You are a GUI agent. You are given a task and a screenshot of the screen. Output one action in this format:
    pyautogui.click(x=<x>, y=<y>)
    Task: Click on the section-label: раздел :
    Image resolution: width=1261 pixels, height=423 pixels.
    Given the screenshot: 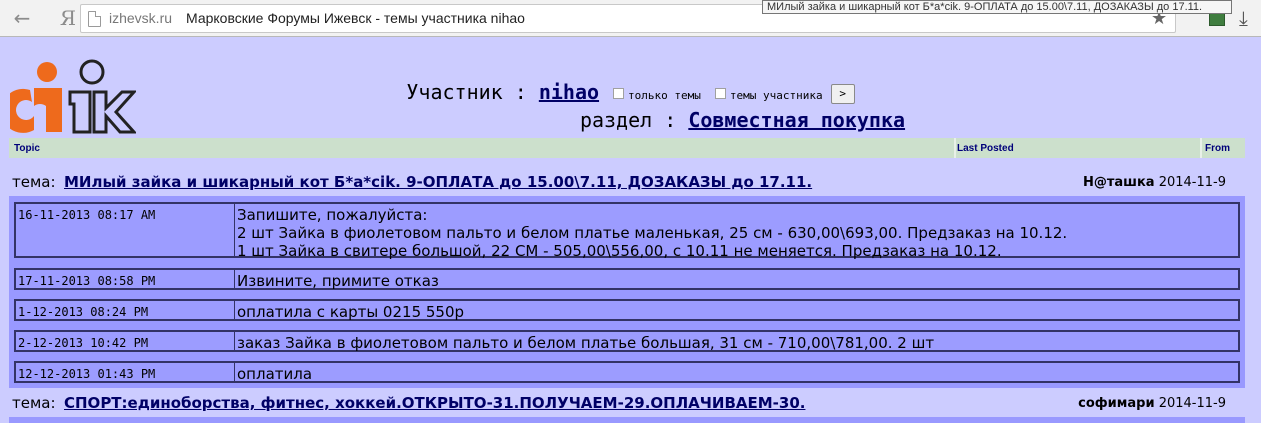 What is the action you would take?
    pyautogui.click(x=634, y=120)
    